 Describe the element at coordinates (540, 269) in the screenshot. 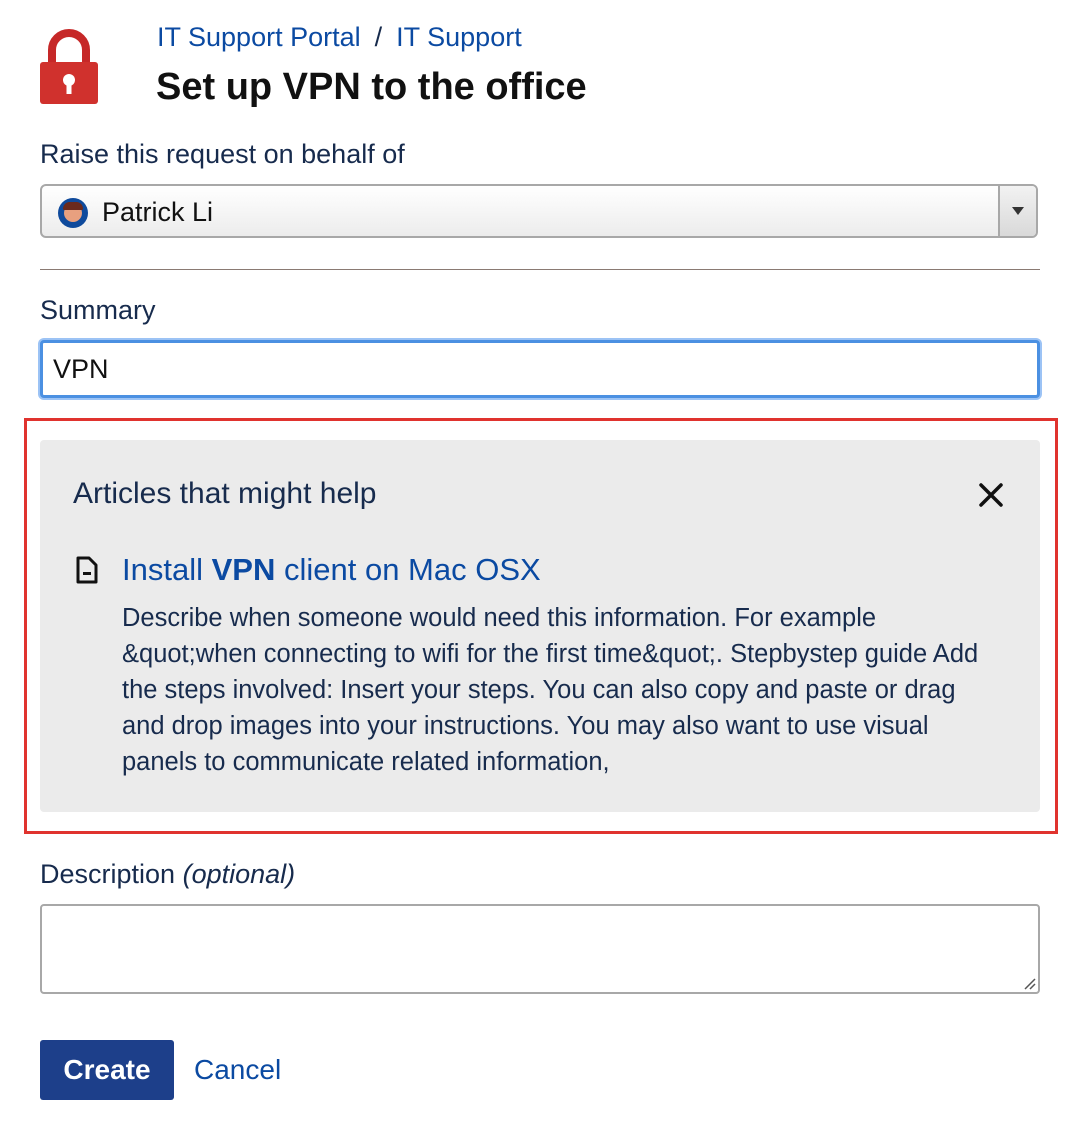

I see `divider` at that location.